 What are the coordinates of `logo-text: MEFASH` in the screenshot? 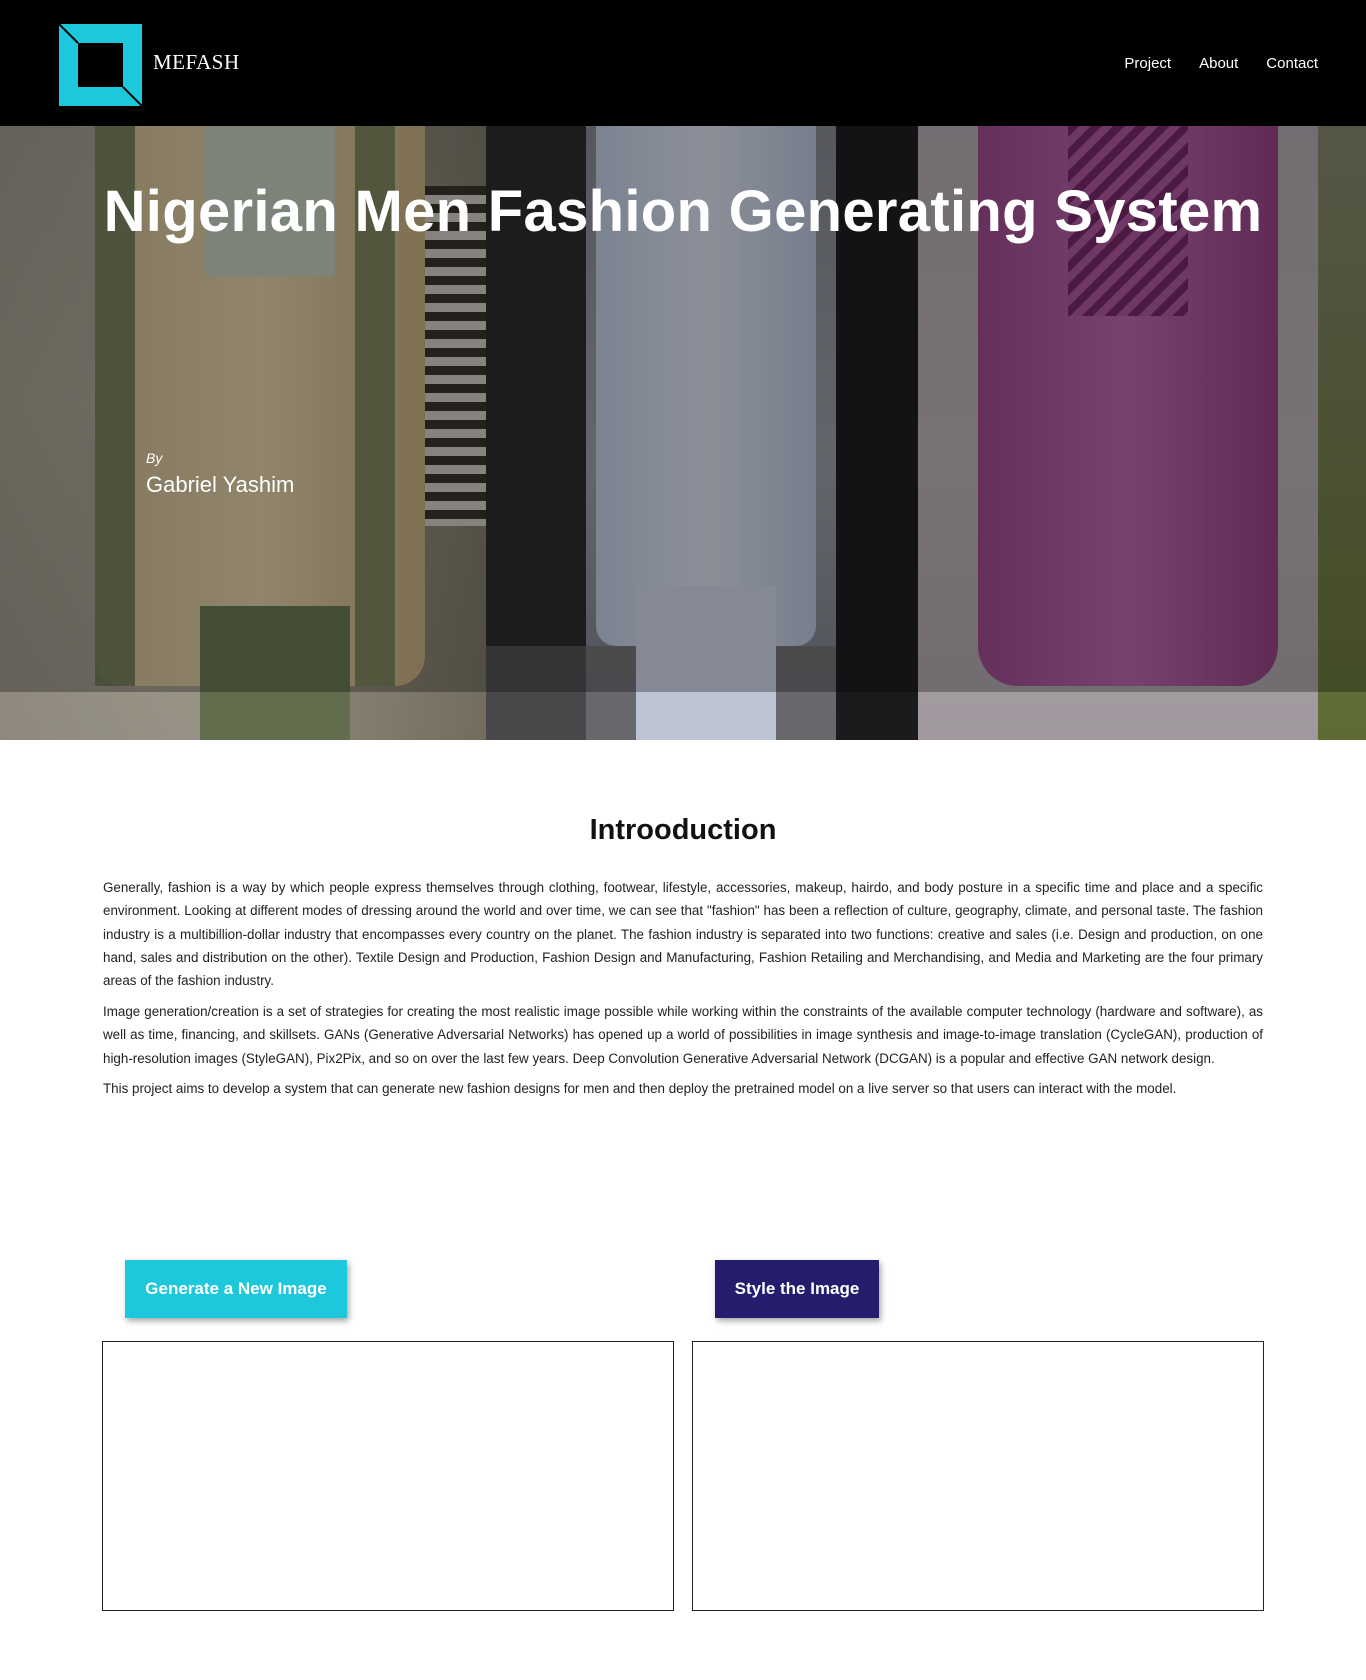 It's located at (196, 62).